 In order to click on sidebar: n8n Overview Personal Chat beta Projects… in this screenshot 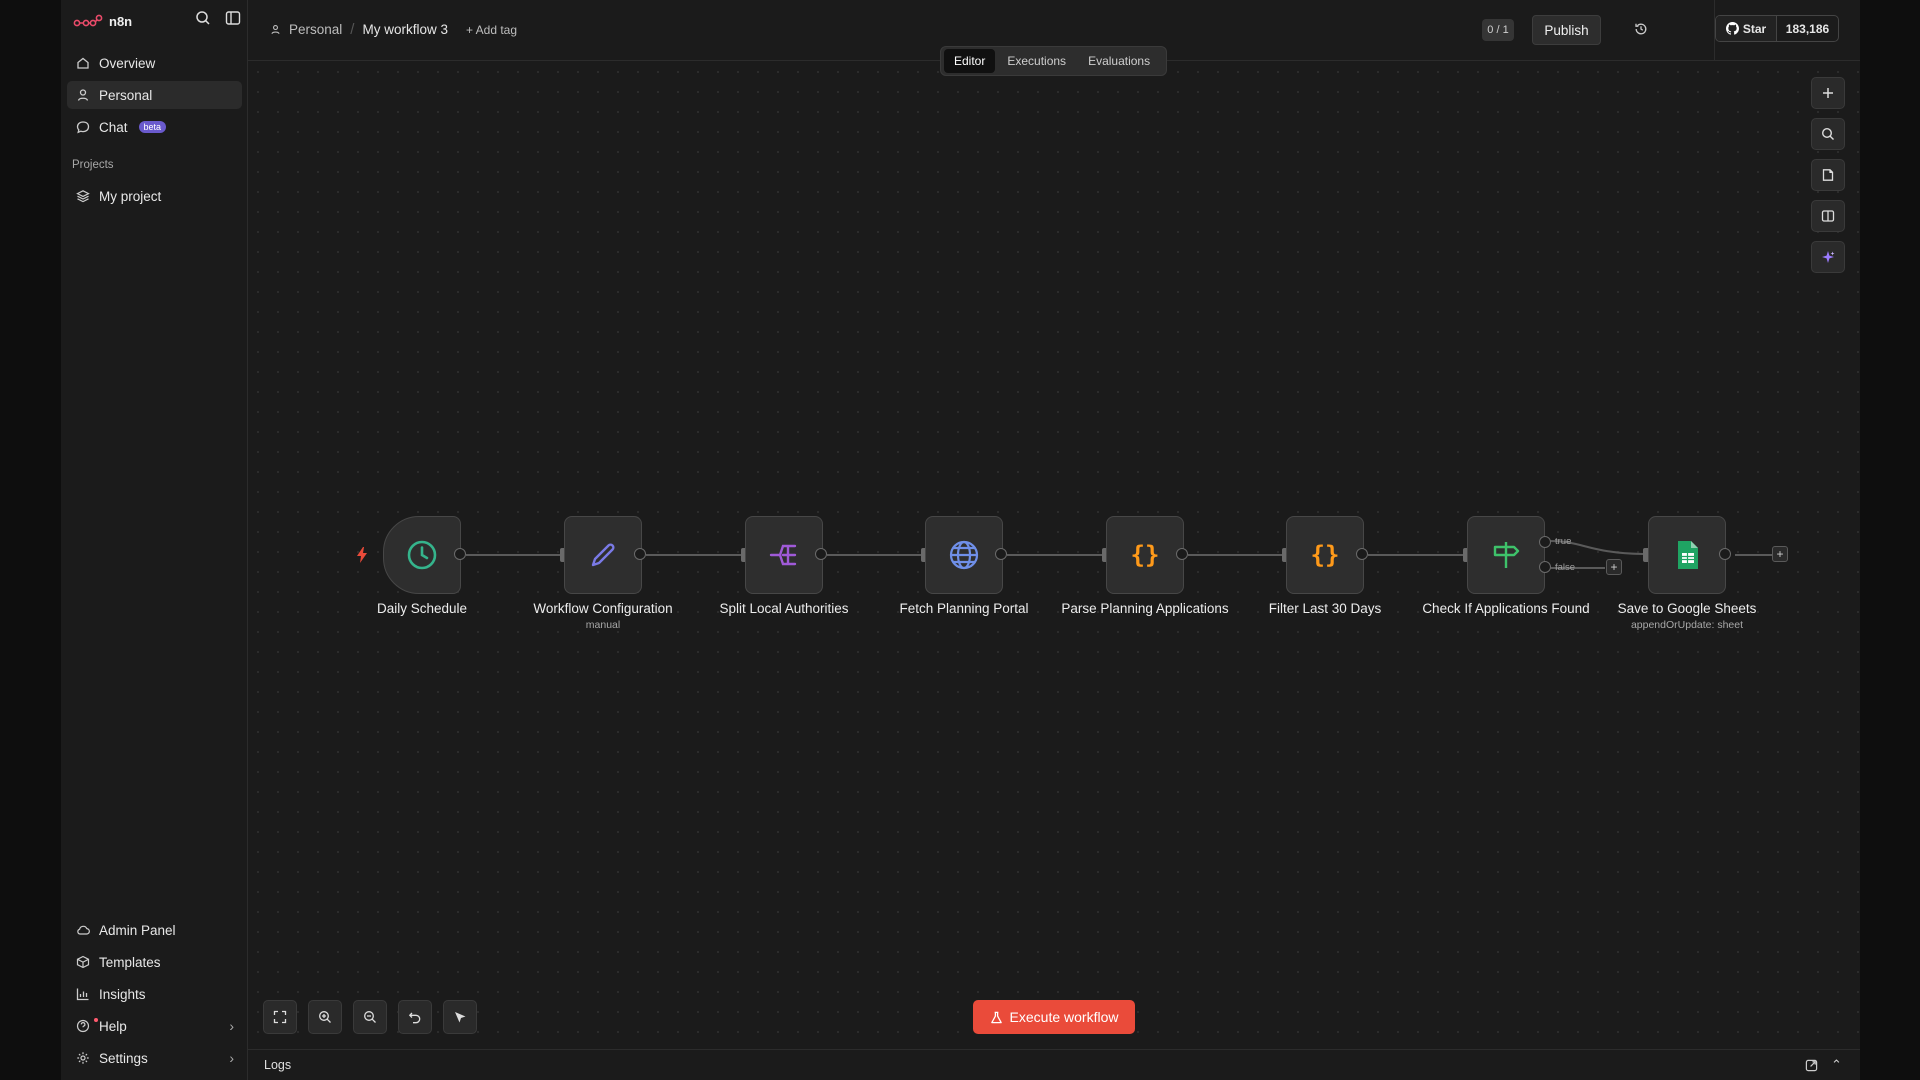, I will do `click(154, 540)`.